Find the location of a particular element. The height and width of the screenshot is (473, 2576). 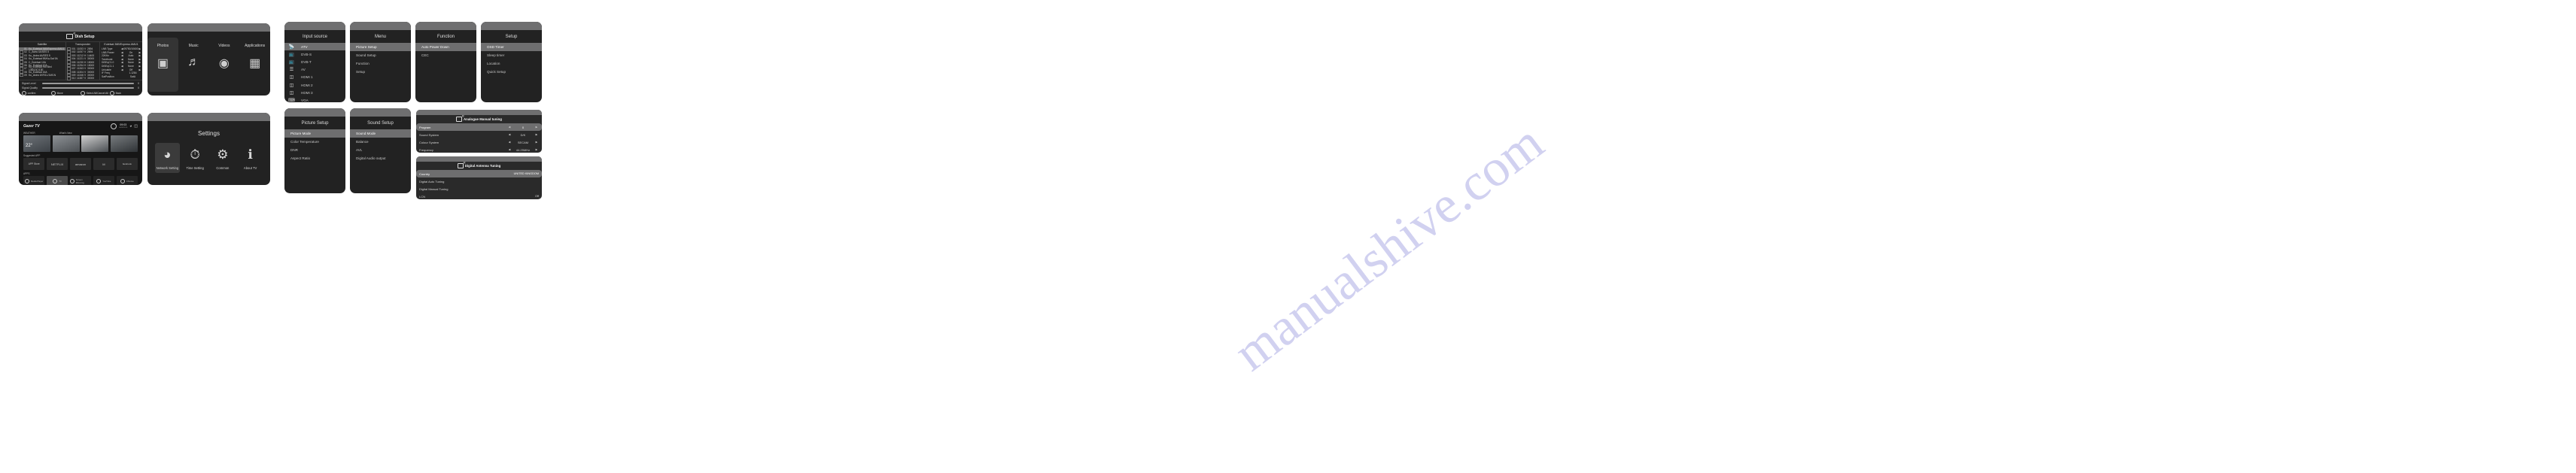

analogue-tuning-row: Colour System ◀ SECAM ▶ is located at coordinates (479, 142).